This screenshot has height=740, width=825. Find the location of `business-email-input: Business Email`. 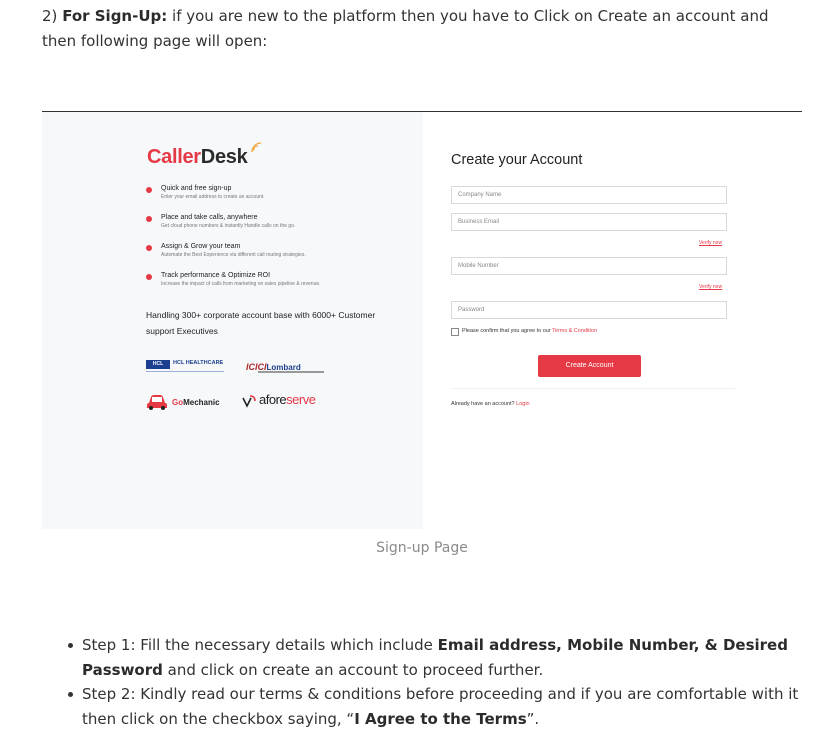

business-email-input: Business Email is located at coordinates (589, 222).